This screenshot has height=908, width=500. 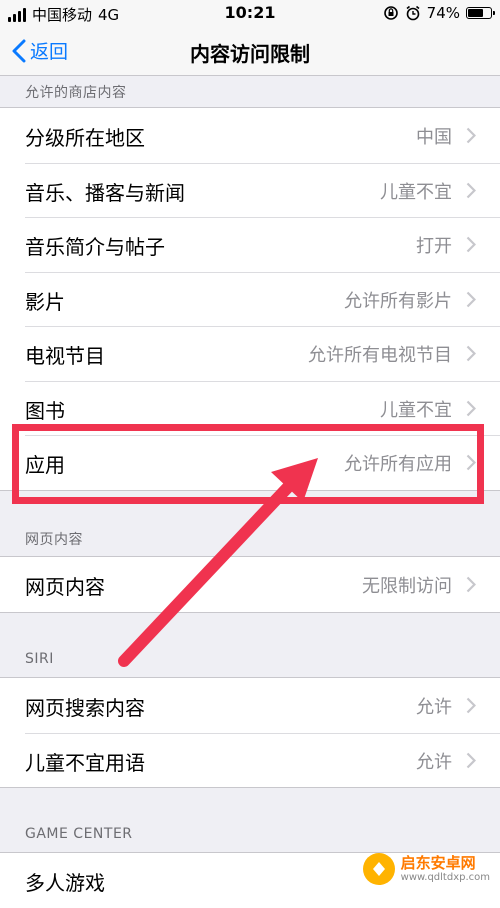 I want to click on watermark-url: www.qdltdxp.com, so click(x=445, y=877).